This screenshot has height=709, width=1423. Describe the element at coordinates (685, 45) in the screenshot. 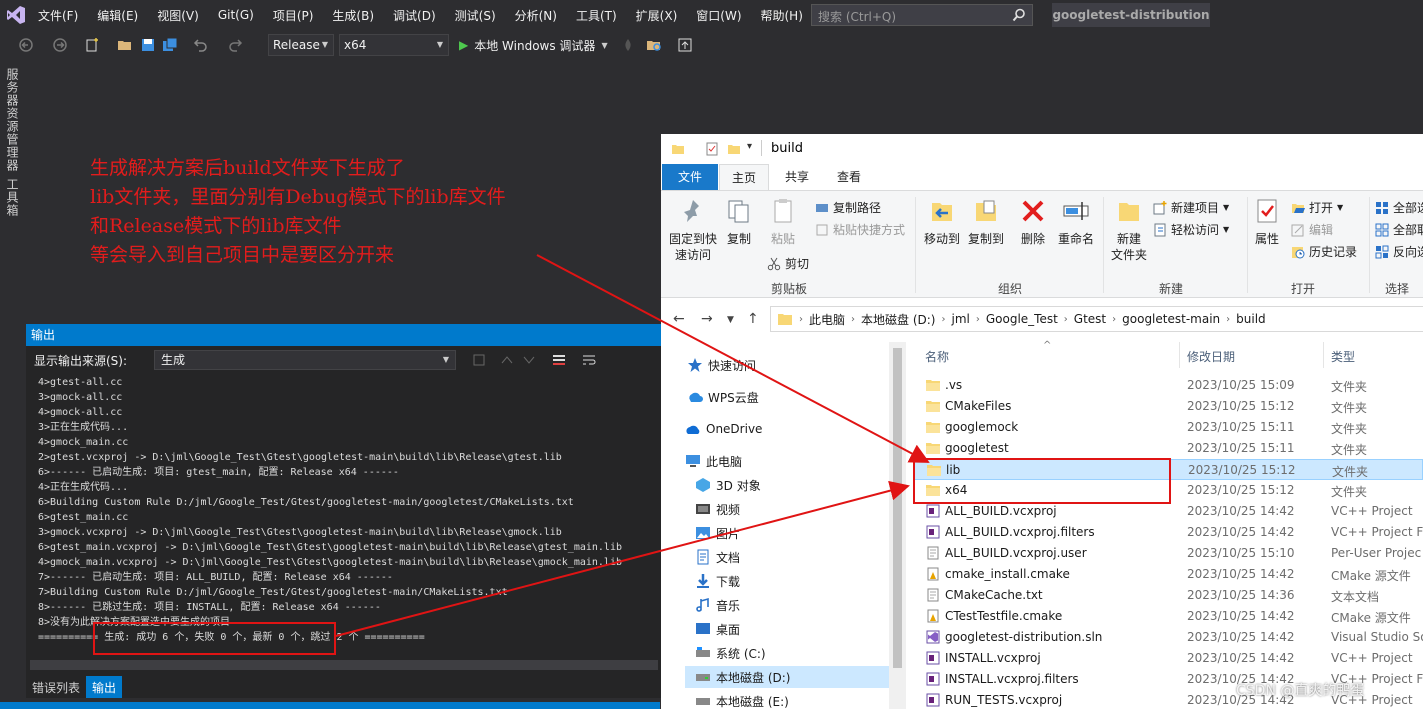

I see `solution-explorer-icon` at that location.